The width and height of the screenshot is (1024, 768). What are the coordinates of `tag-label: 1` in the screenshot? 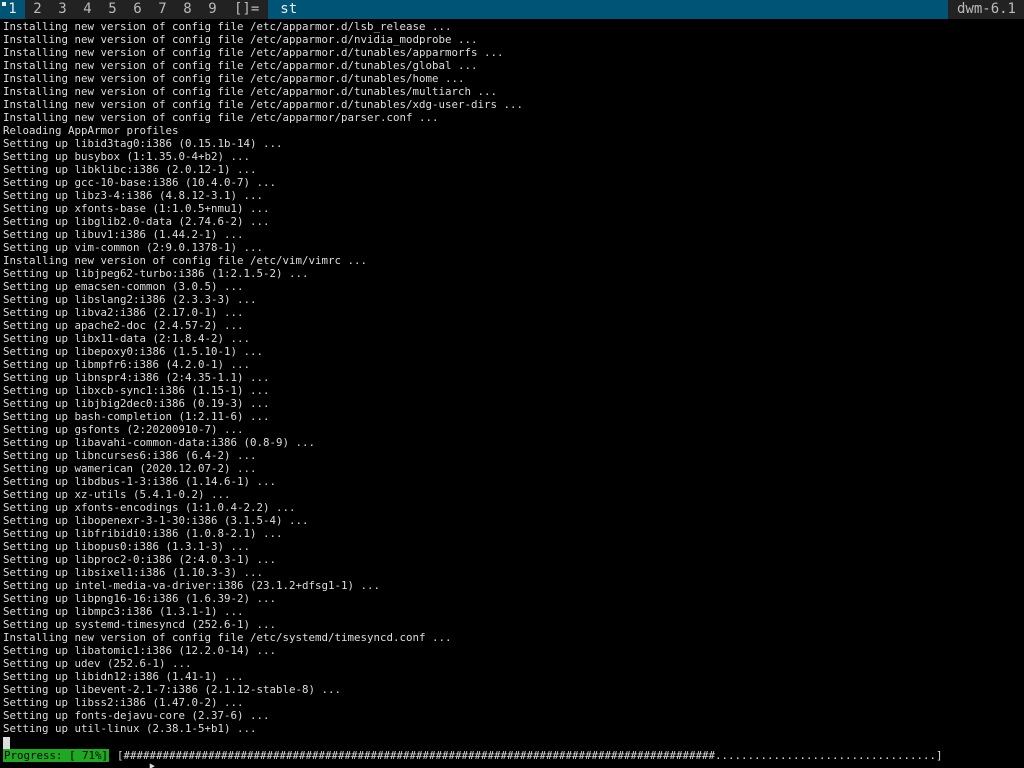 It's located at (12, 9).